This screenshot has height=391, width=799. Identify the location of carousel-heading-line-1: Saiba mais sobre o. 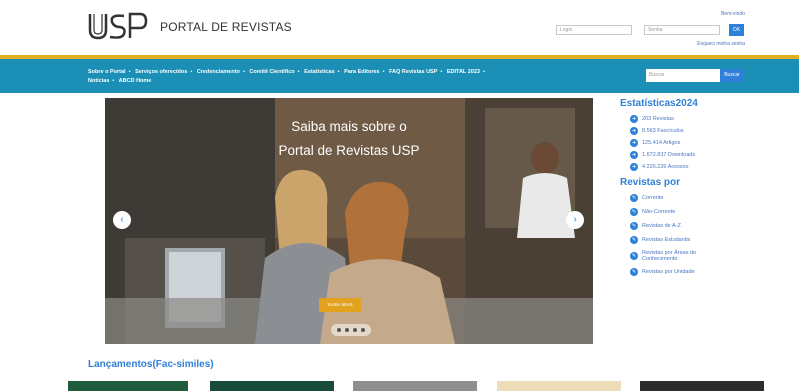
(349, 126).